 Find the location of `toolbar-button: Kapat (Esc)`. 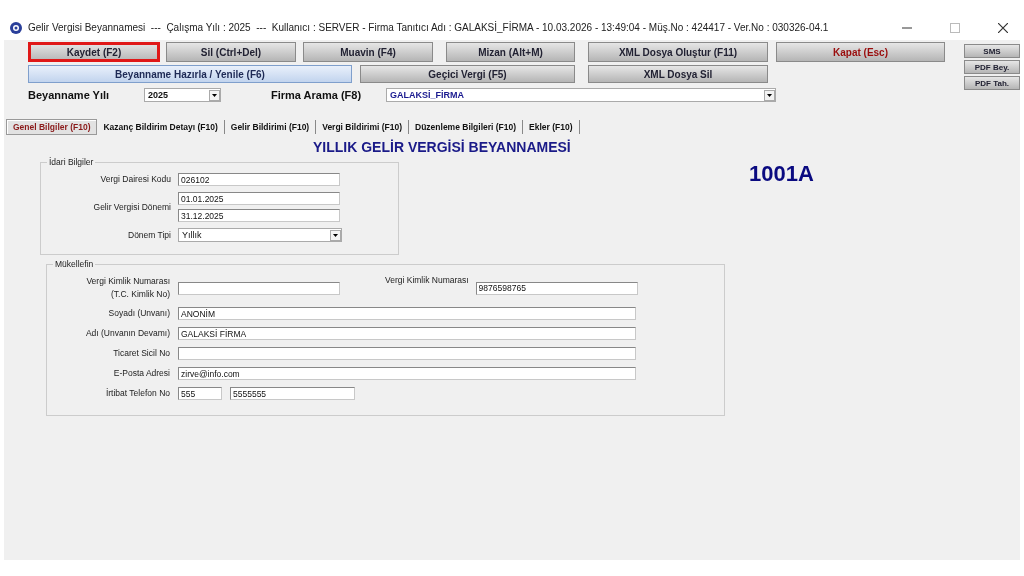

toolbar-button: Kapat (Esc) is located at coordinates (860, 52).